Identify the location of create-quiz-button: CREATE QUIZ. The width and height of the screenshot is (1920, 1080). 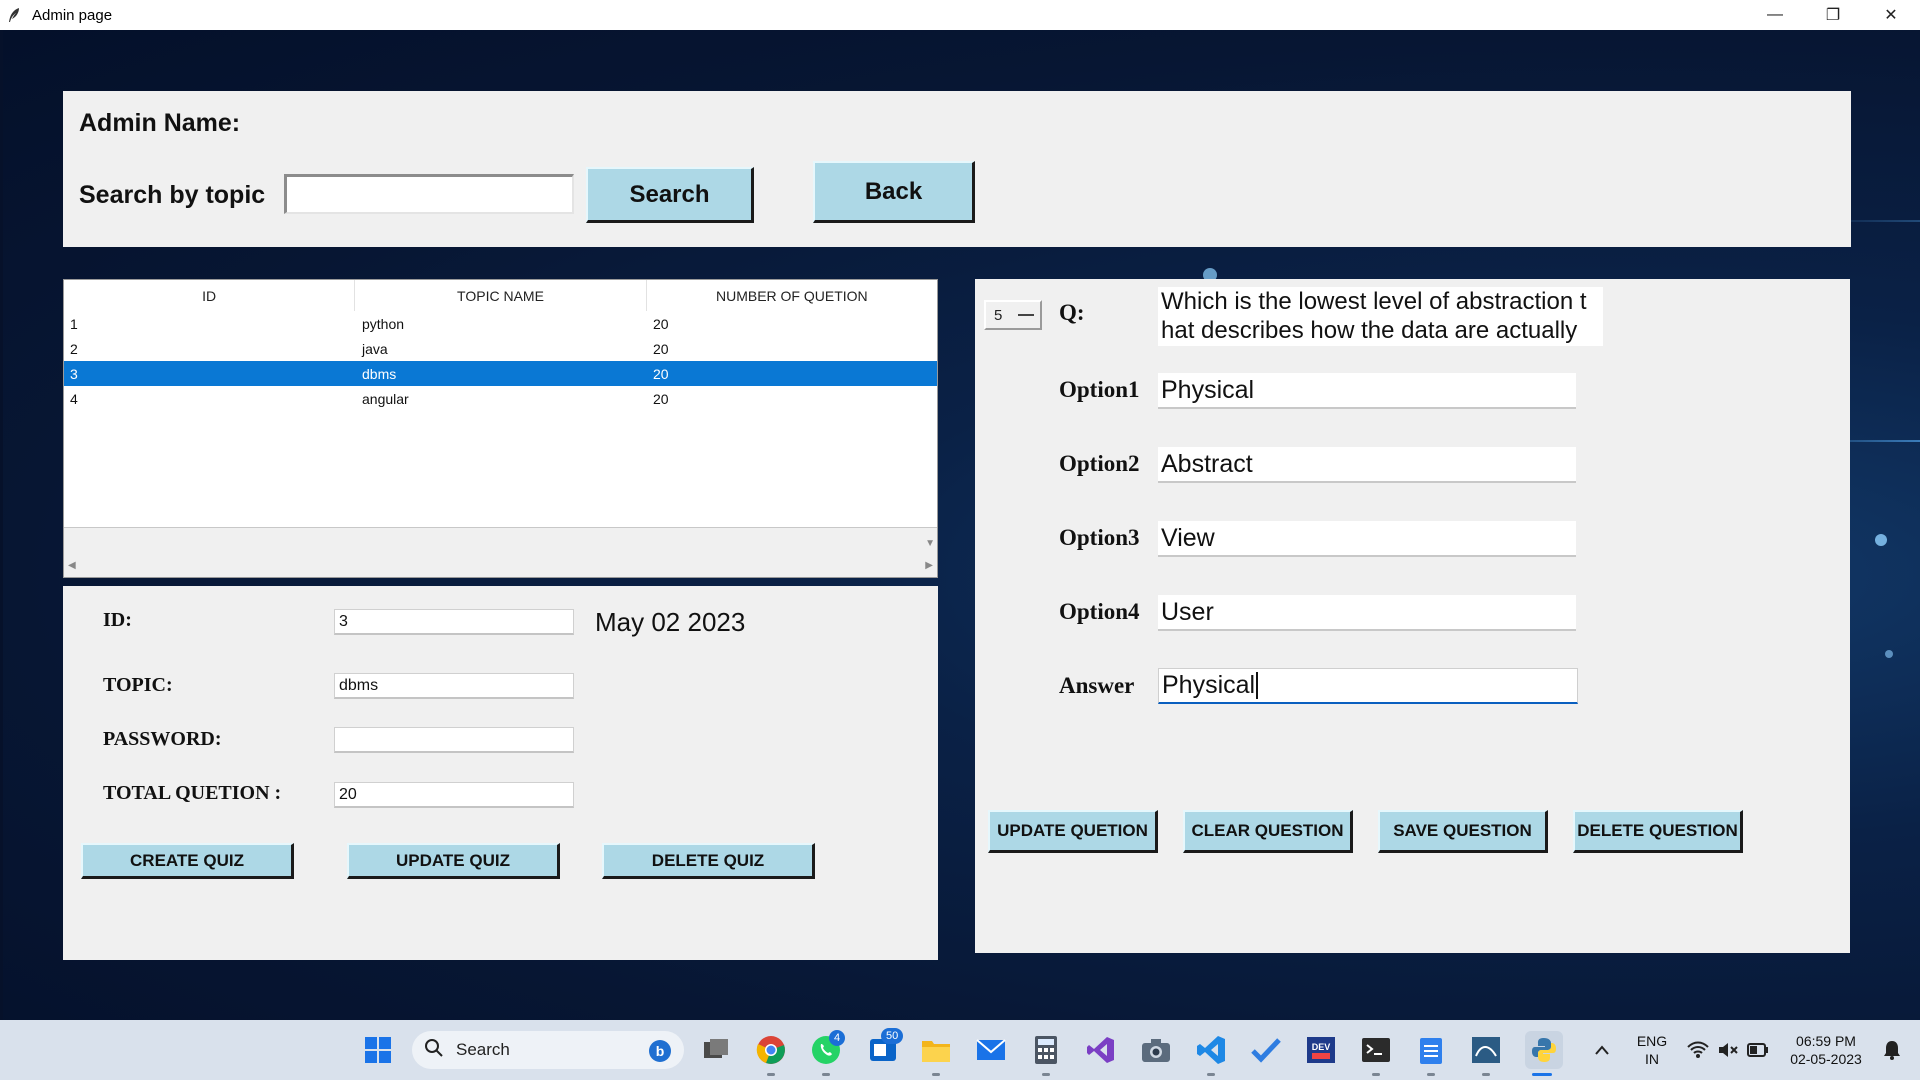
(187, 861).